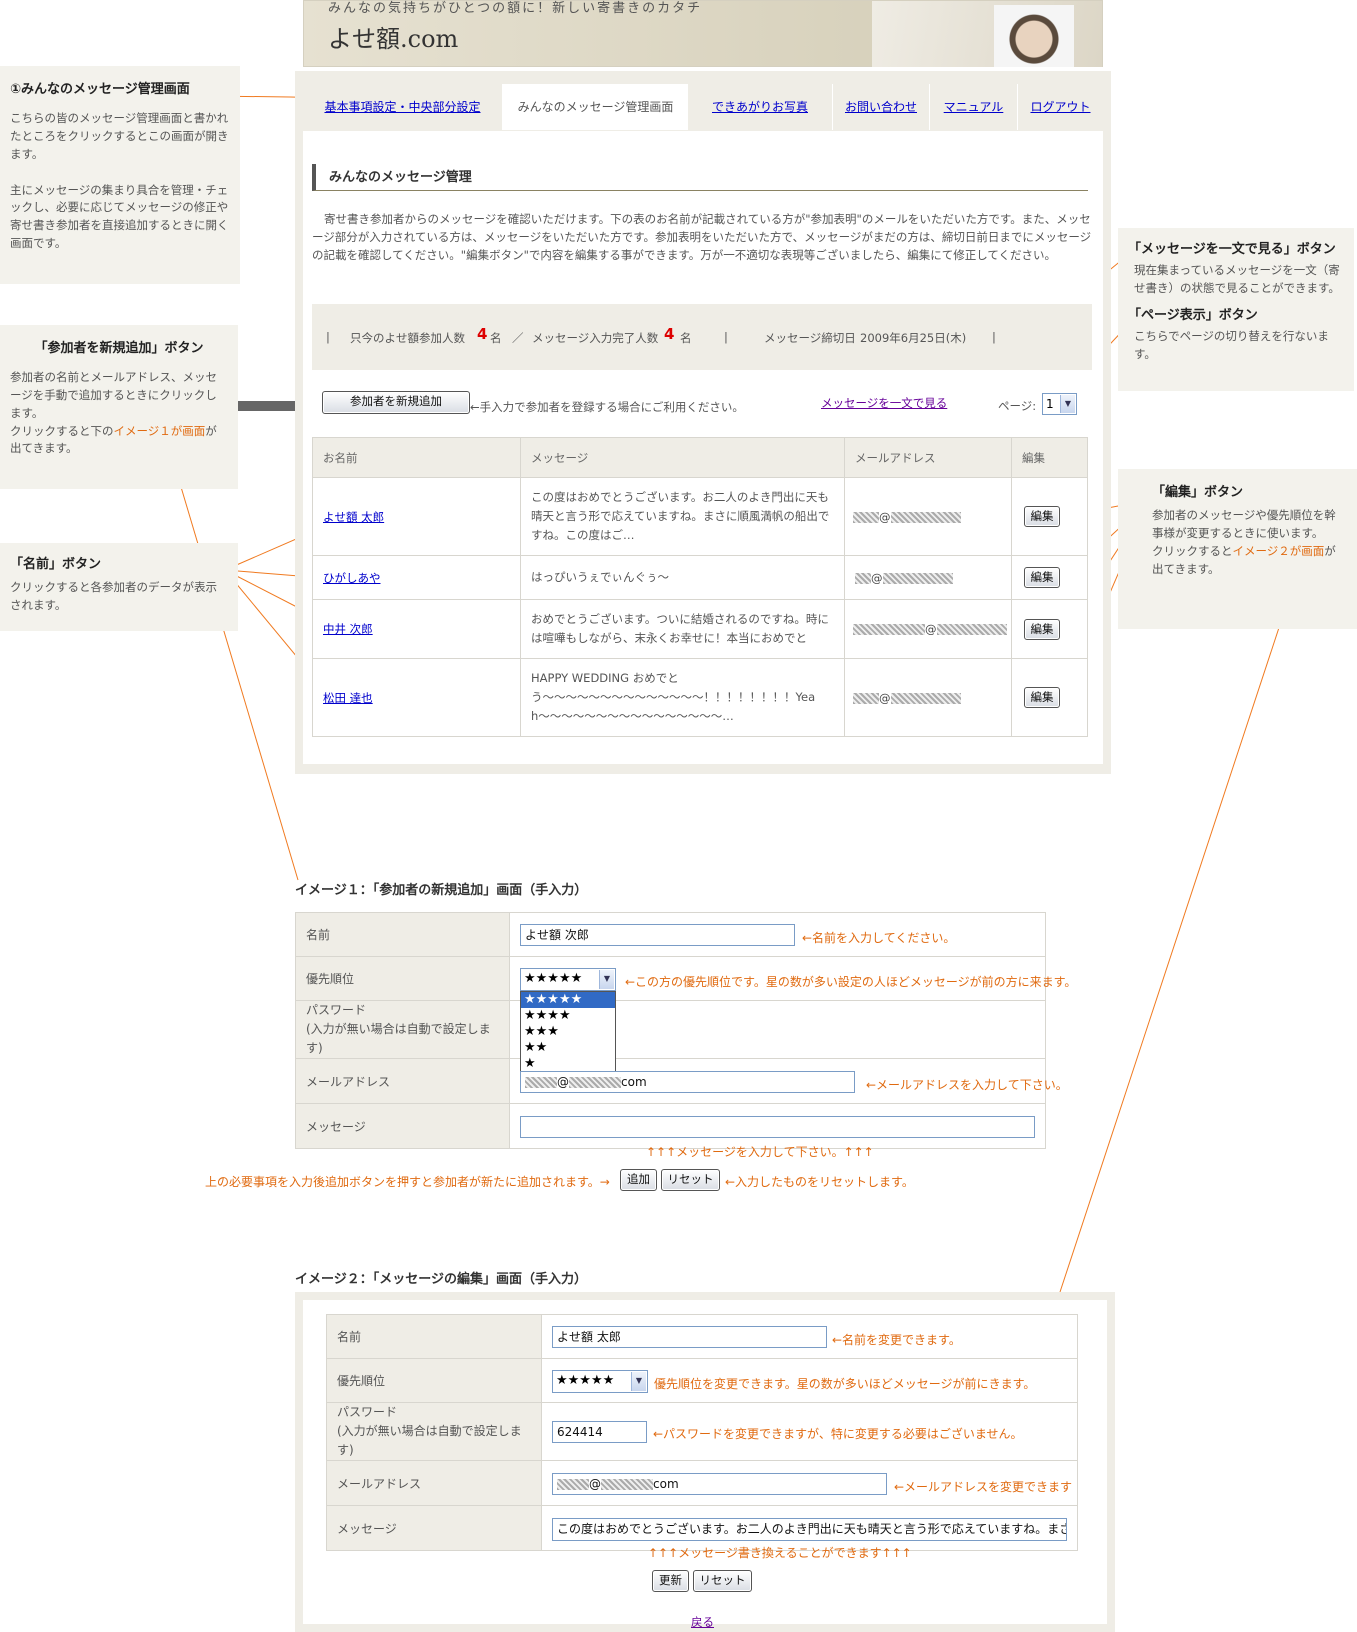  What do you see at coordinates (119, 348) in the screenshot?
I see `annotation-title: 「参加者を新規追加」ボタン` at bounding box center [119, 348].